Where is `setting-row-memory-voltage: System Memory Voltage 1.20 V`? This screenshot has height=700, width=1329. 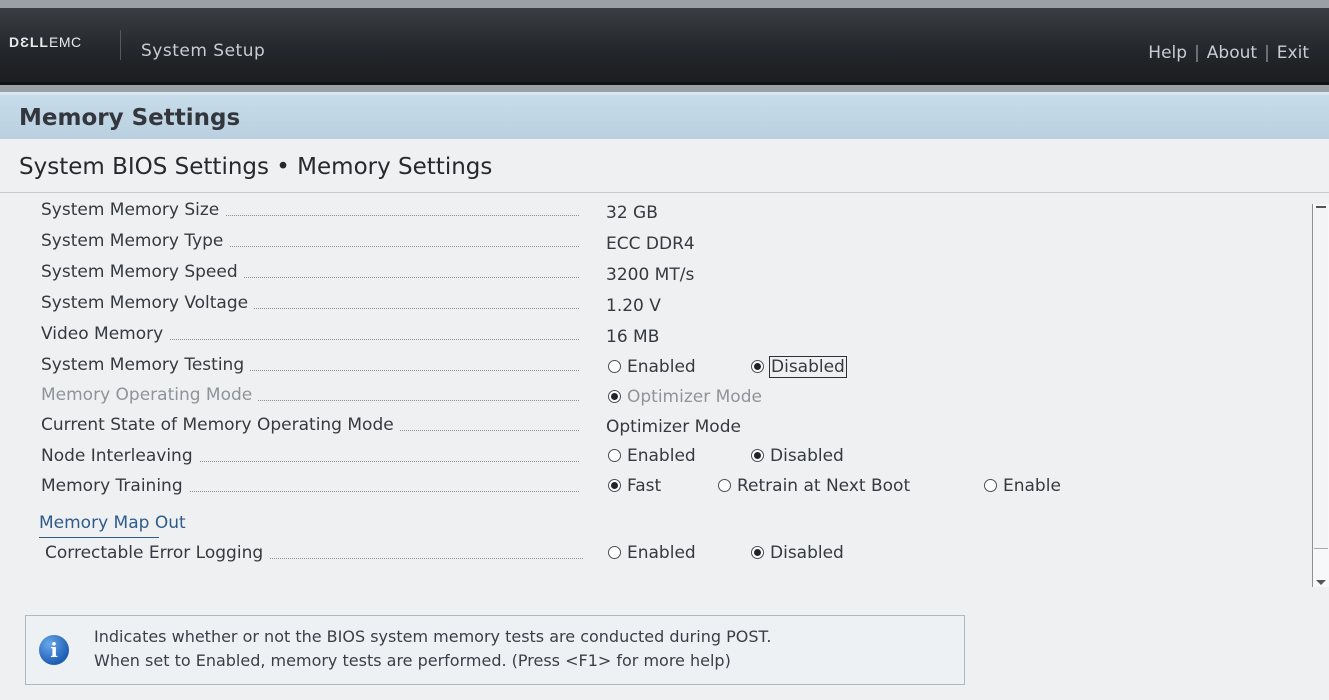 setting-row-memory-voltage: System Memory Voltage 1.20 V is located at coordinates (650, 307).